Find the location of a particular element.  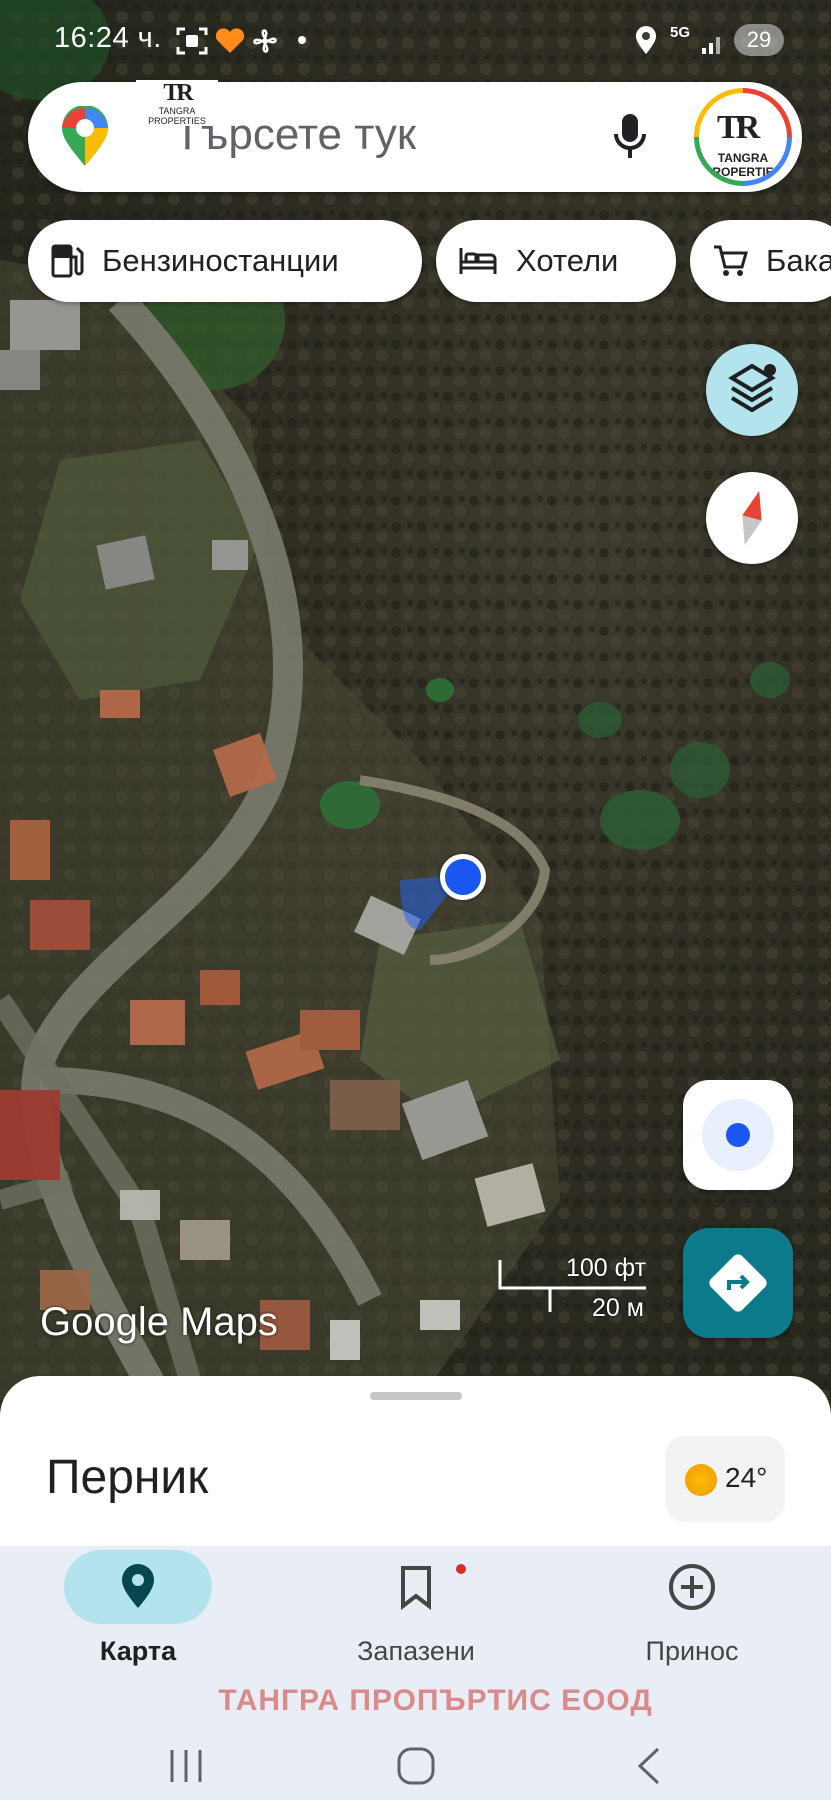

layers-icon is located at coordinates (752, 388).